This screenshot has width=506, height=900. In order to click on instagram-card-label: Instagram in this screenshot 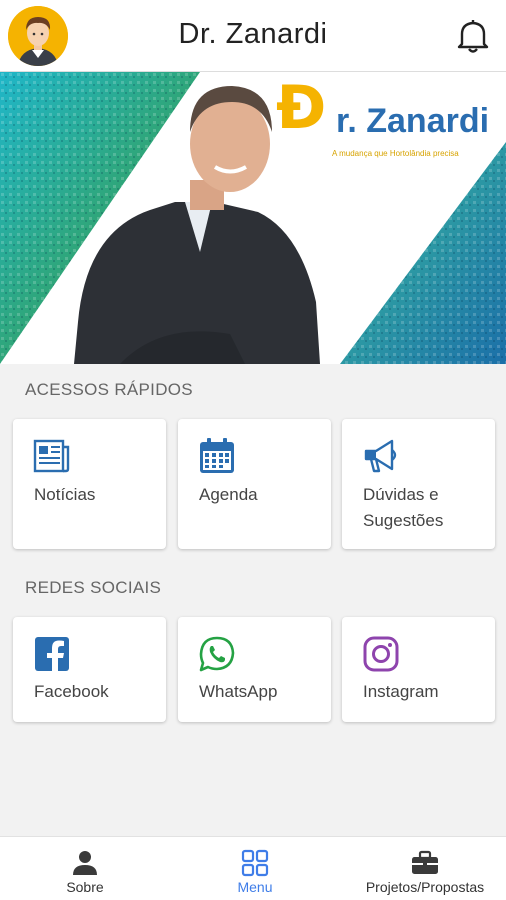, I will do `click(401, 691)`.